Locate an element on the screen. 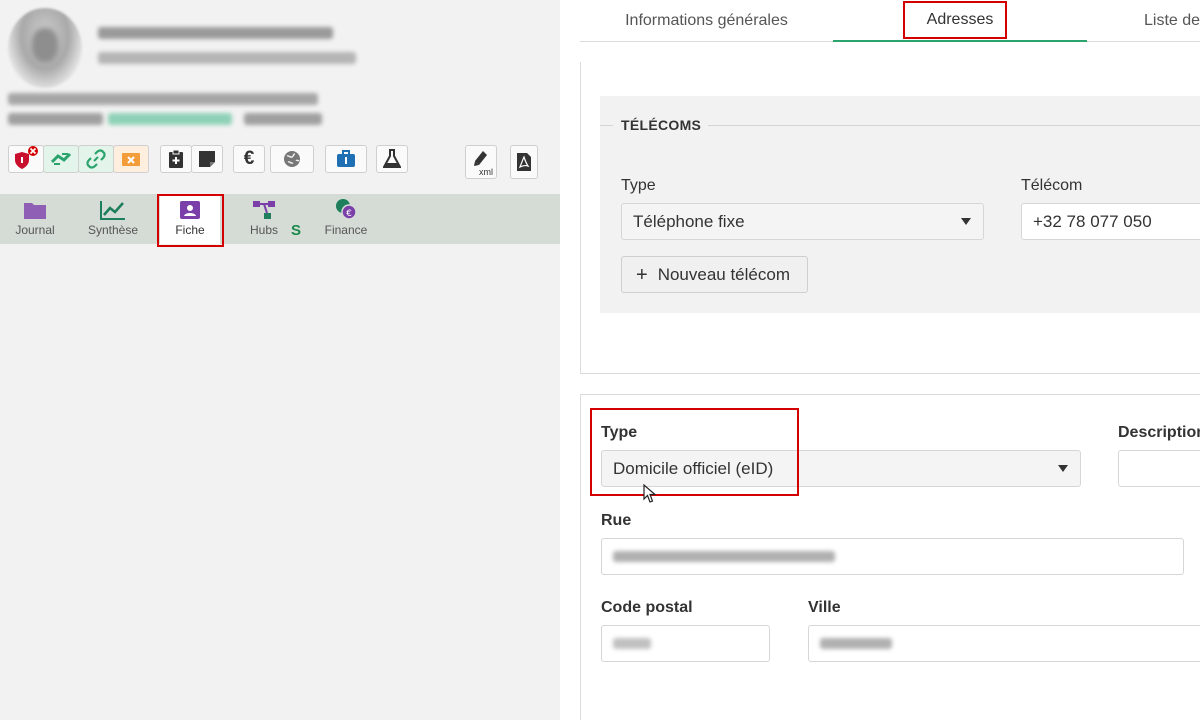  transfer-button is located at coordinates (61, 159).